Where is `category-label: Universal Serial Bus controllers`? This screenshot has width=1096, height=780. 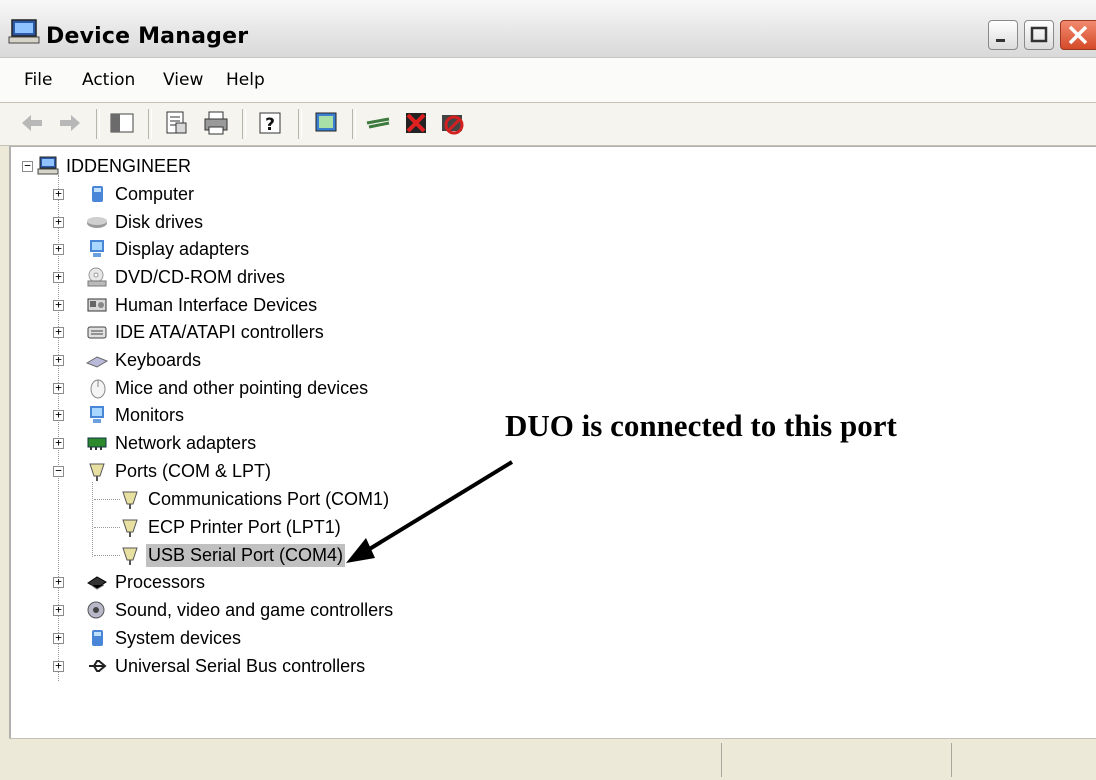
category-label: Universal Serial Bus controllers is located at coordinates (240, 665).